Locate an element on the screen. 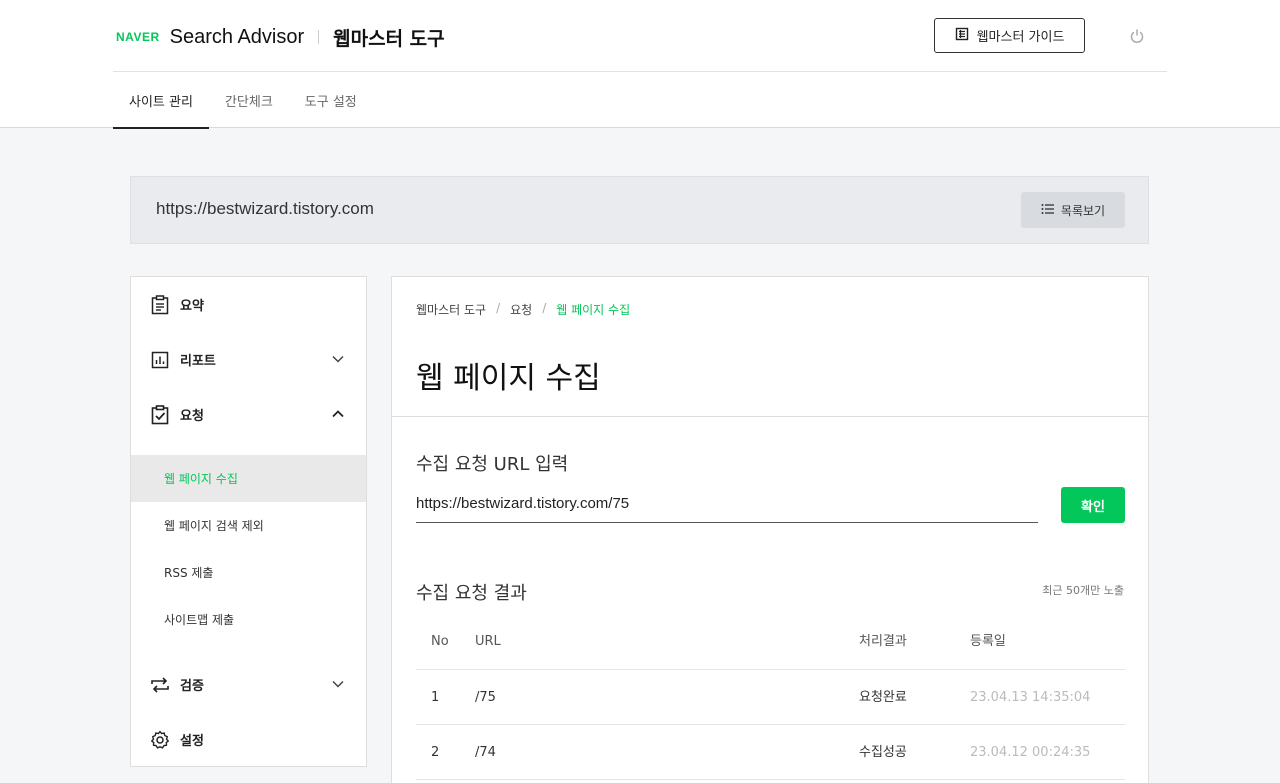 The image size is (1280, 783). sidebar-item-summary: 요약 is located at coordinates (248, 304).